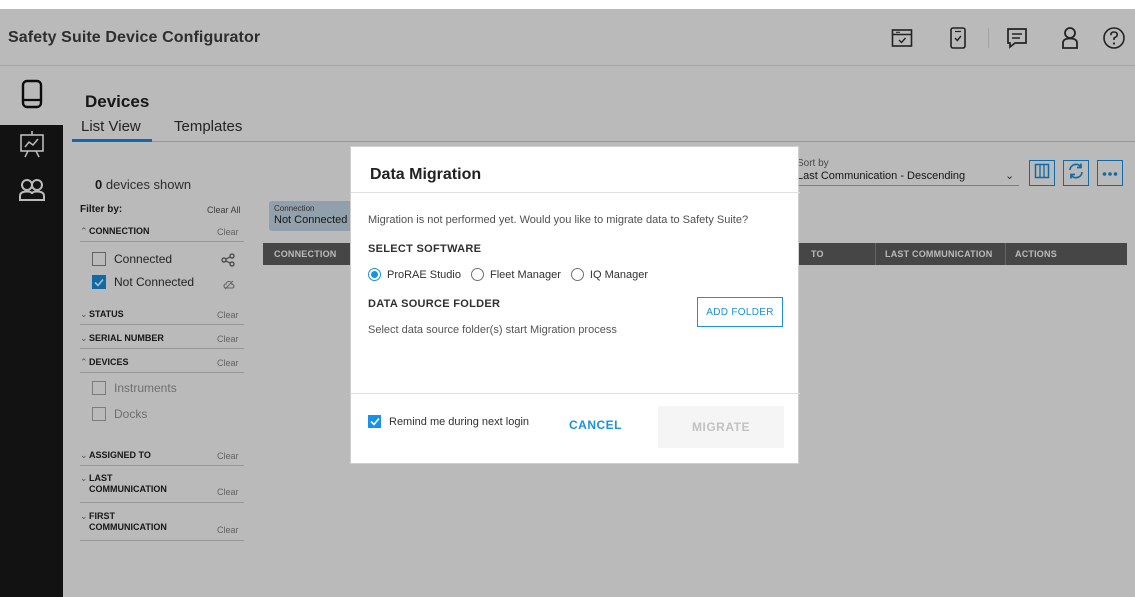 Image resolution: width=1135 pixels, height=597 pixels. I want to click on software-radio-group: ProRAE Studio Fleet Manager IQ Manager, so click(513, 274).